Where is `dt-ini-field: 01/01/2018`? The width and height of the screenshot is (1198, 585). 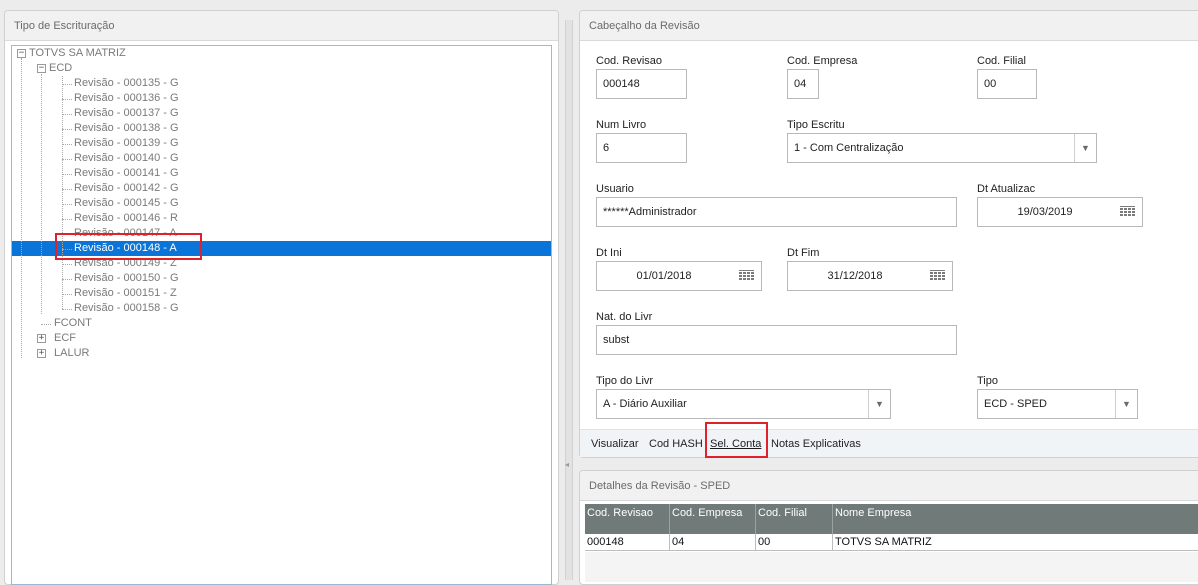
dt-ini-field: 01/01/2018 is located at coordinates (679, 276).